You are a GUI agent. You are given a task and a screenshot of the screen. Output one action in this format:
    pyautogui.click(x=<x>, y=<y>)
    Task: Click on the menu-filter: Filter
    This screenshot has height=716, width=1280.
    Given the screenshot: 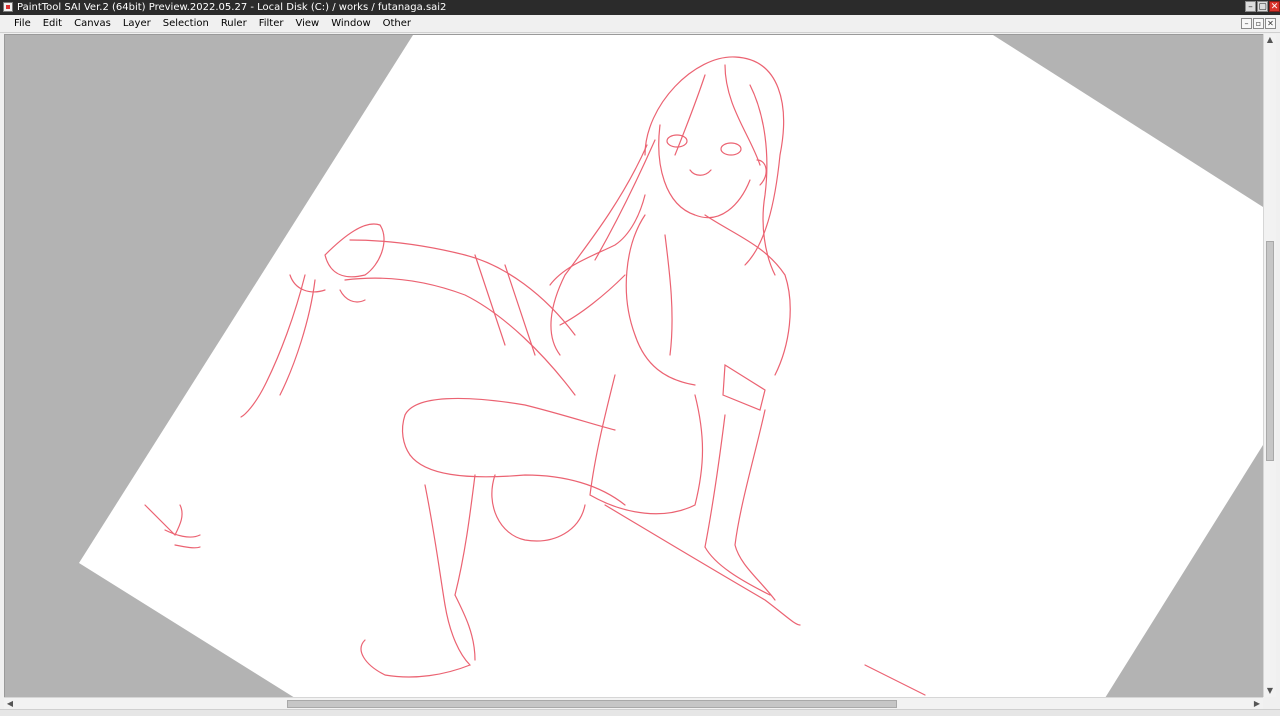 What is the action you would take?
    pyautogui.click(x=271, y=23)
    